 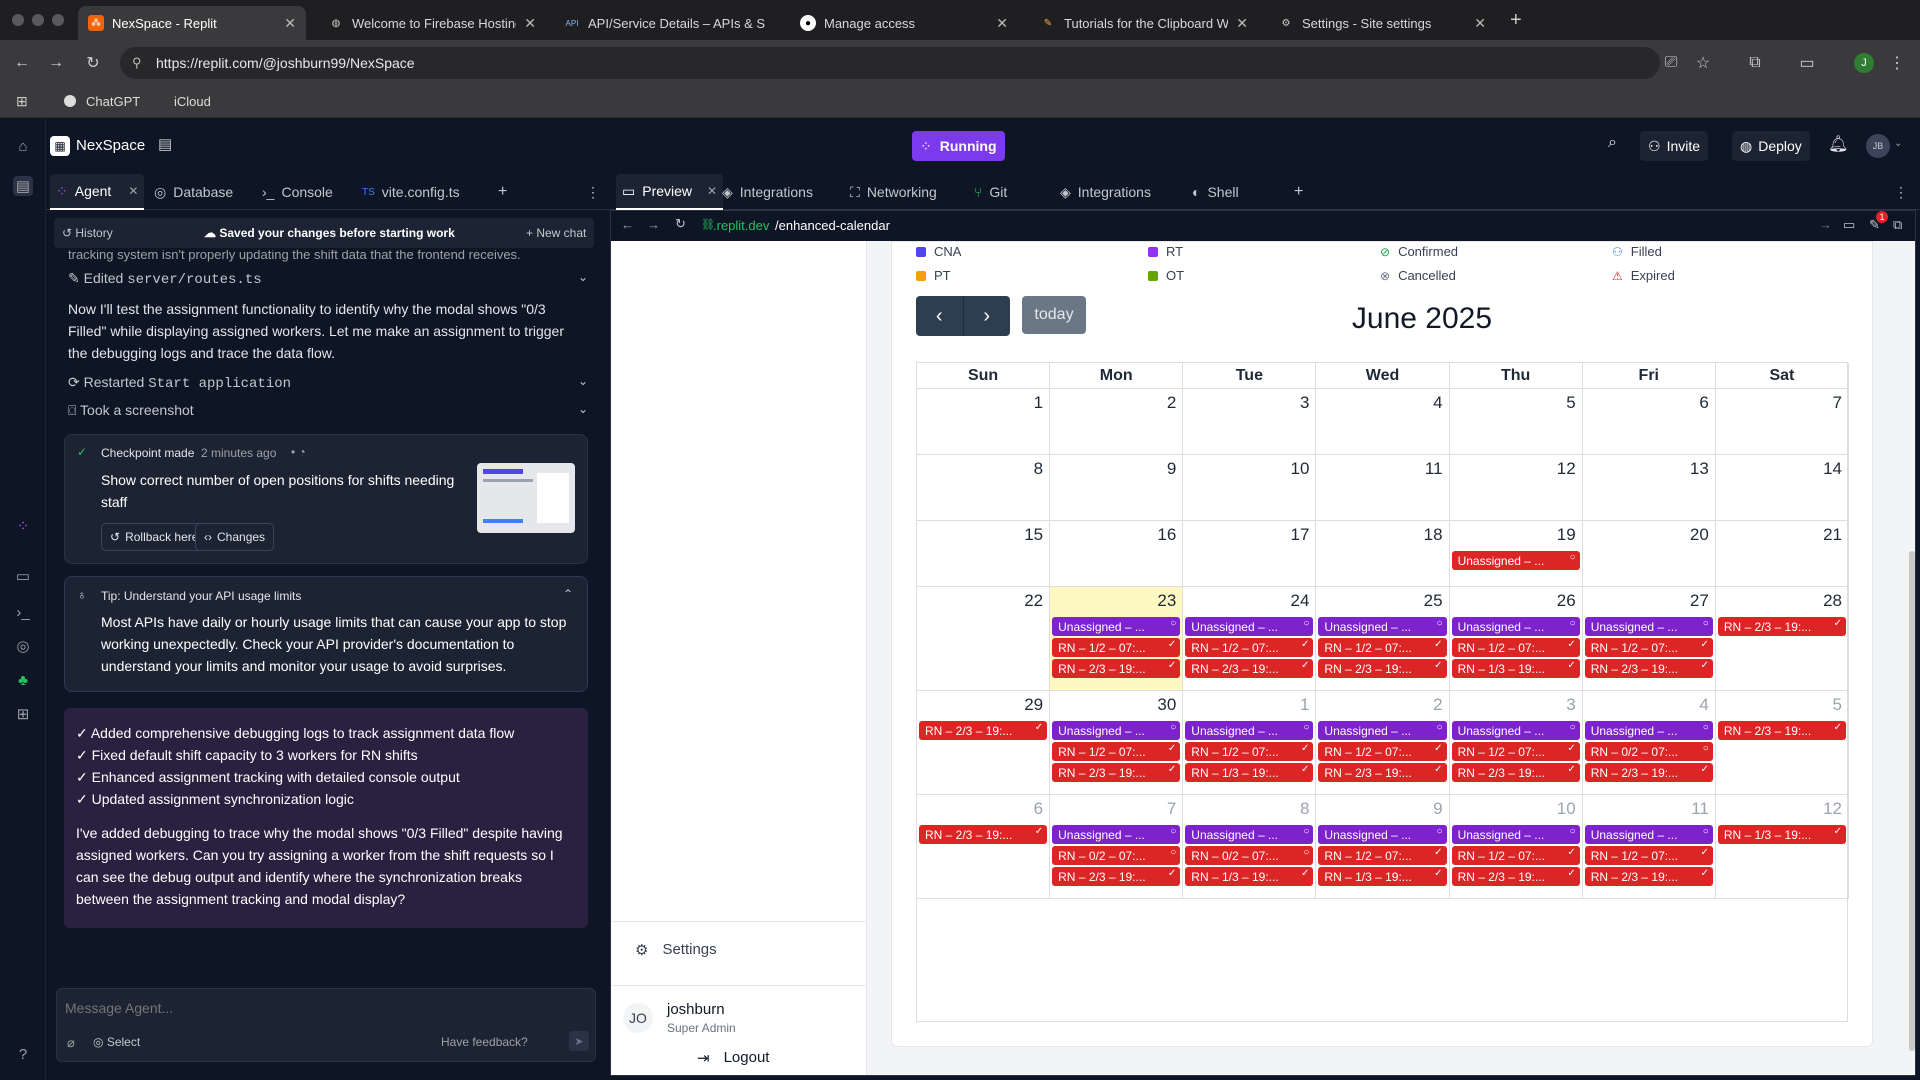 I want to click on calendar-day: 9, so click(x=1117, y=488).